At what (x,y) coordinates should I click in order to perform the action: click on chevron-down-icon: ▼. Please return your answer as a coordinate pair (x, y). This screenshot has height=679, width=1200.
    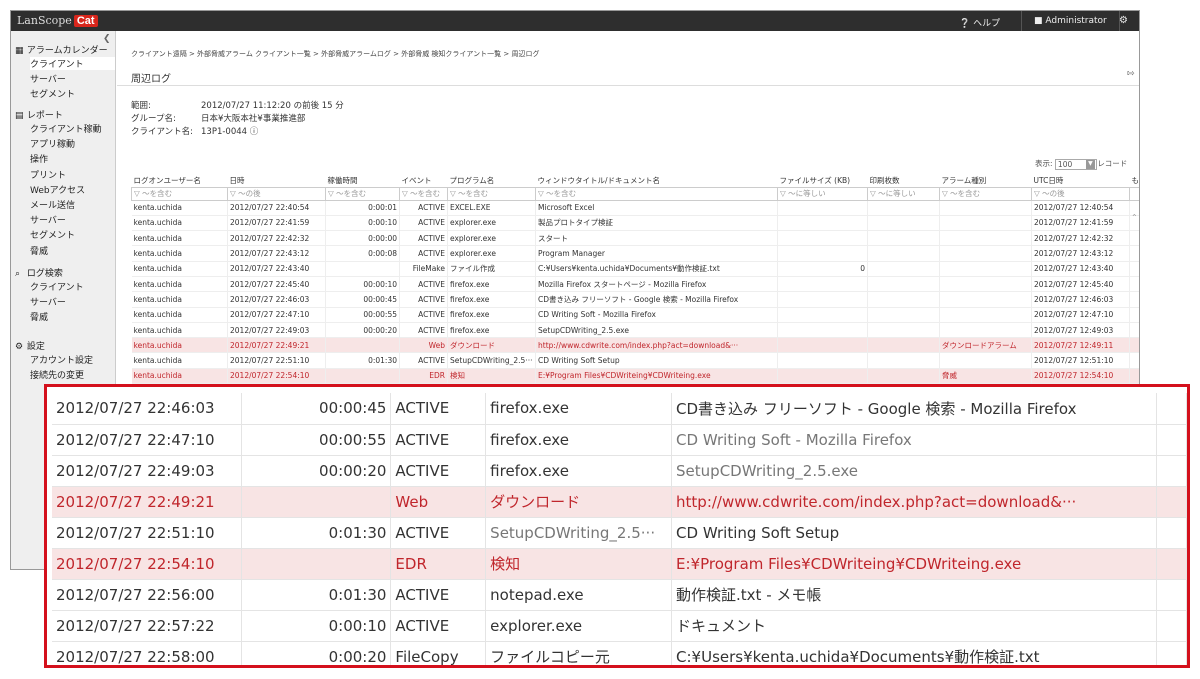
    Looking at the image, I should click on (1090, 164).